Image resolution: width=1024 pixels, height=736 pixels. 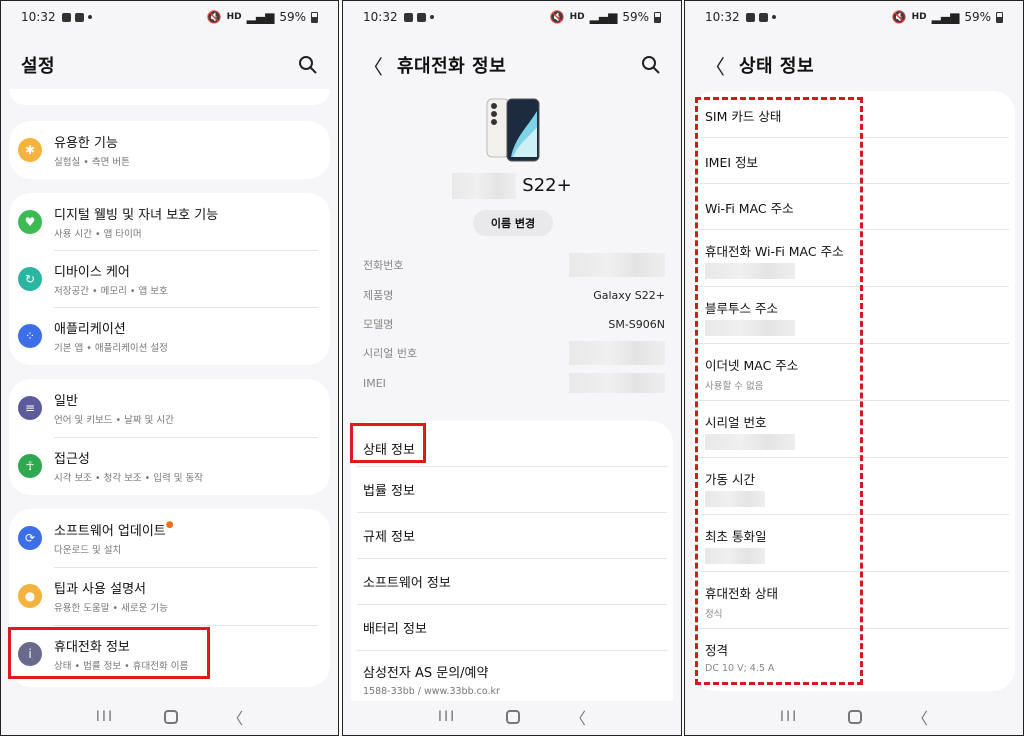 What do you see at coordinates (514, 679) in the screenshot?
I see `menu-item-service: 삼성전자 AS 문의/예약 1588-33bb / www.33bb.co.kr` at bounding box center [514, 679].